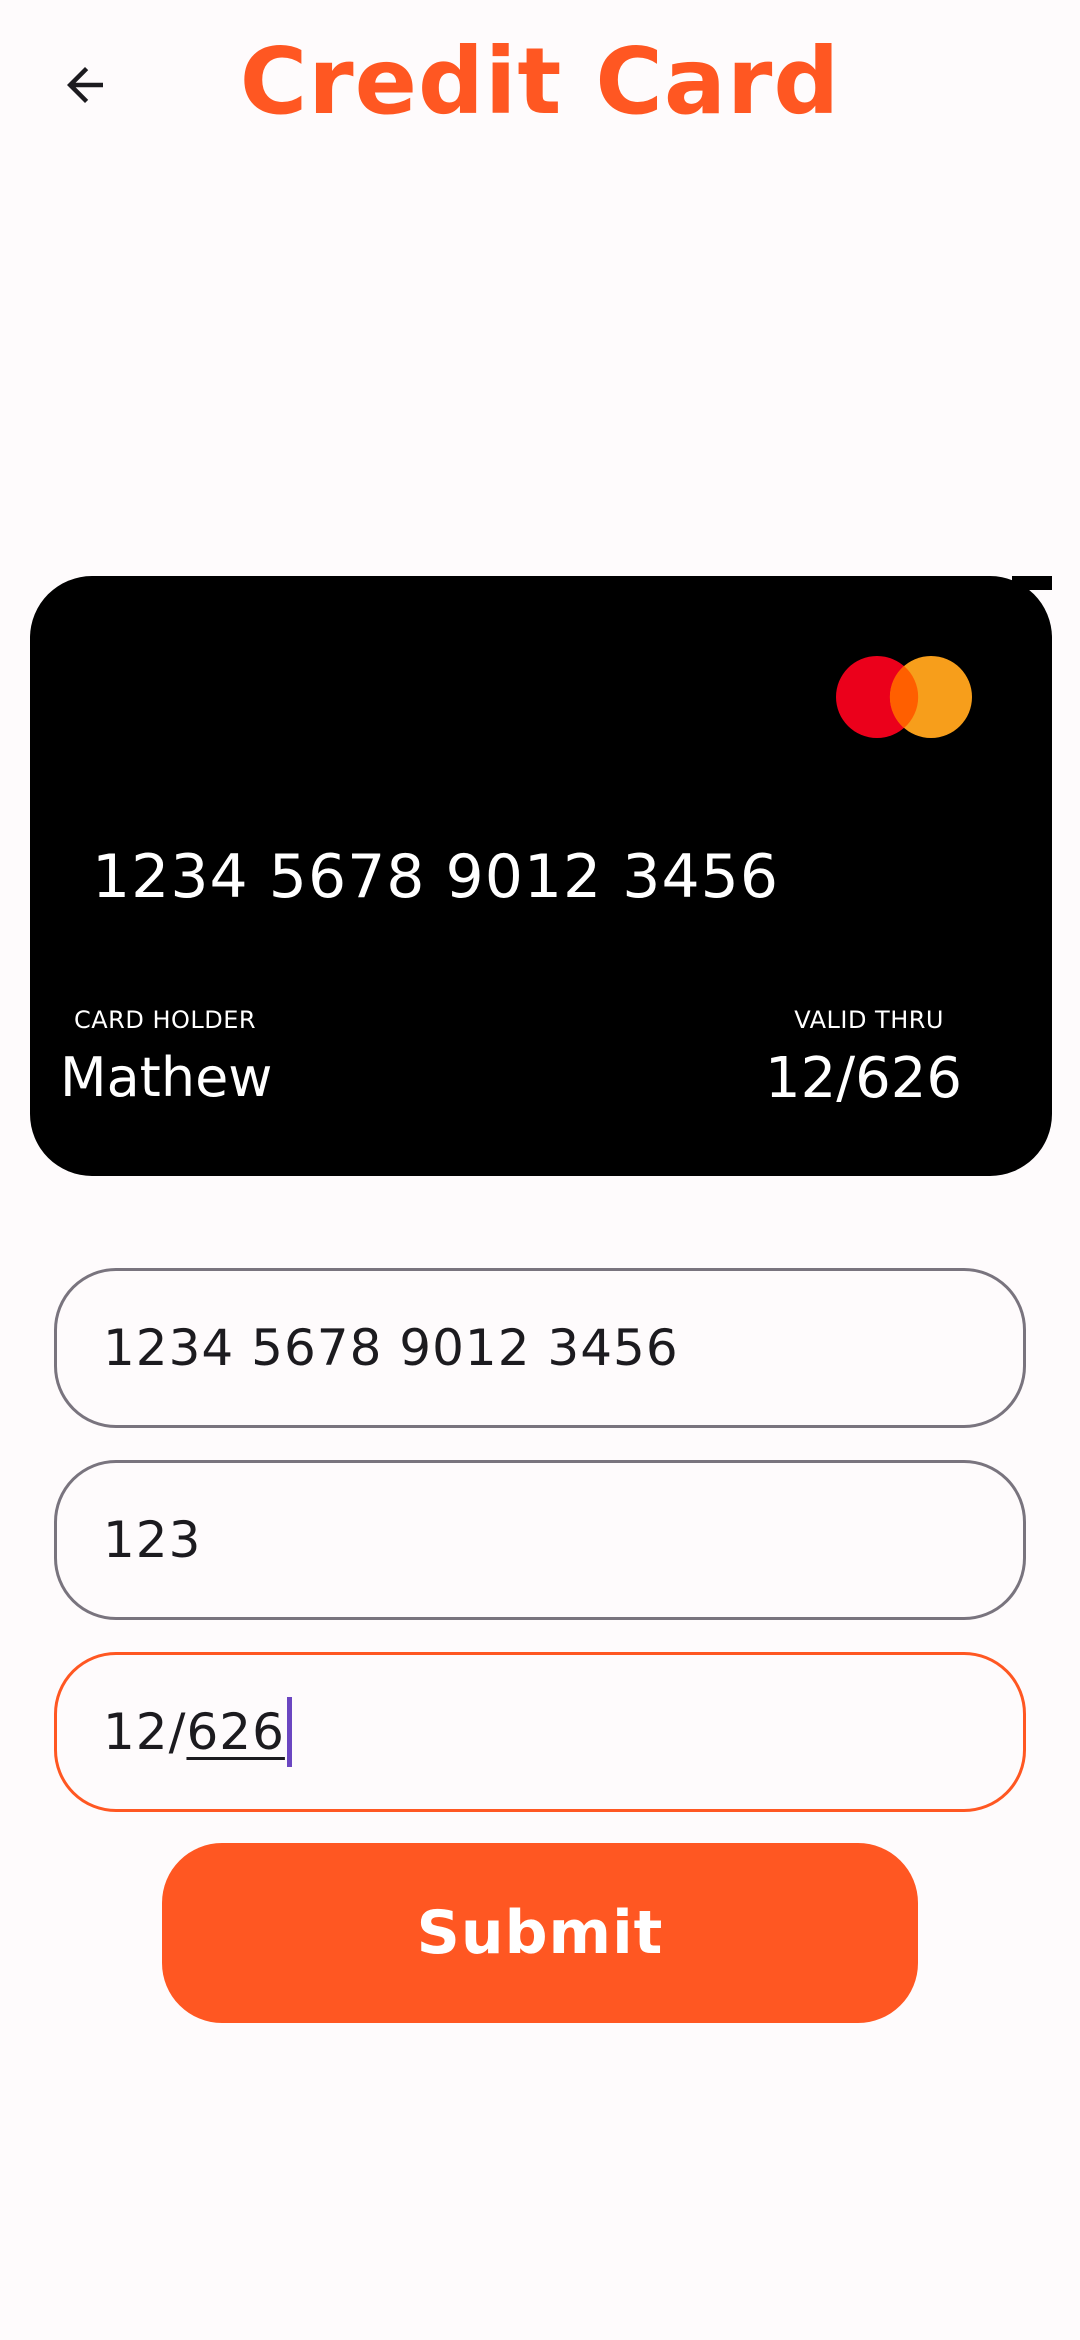 The width and height of the screenshot is (1080, 2340). I want to click on top-app-bar: Credit Card, so click(540, 85).